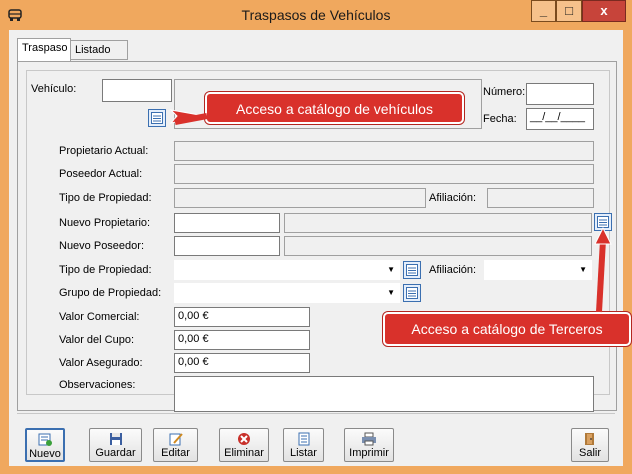  Describe the element at coordinates (175, 453) in the screenshot. I see `editar-label: Editar` at that location.